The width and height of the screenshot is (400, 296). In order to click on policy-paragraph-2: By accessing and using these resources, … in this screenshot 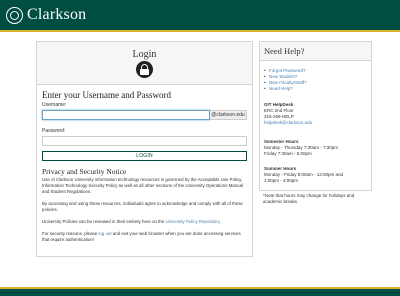, I will do `click(142, 207)`.